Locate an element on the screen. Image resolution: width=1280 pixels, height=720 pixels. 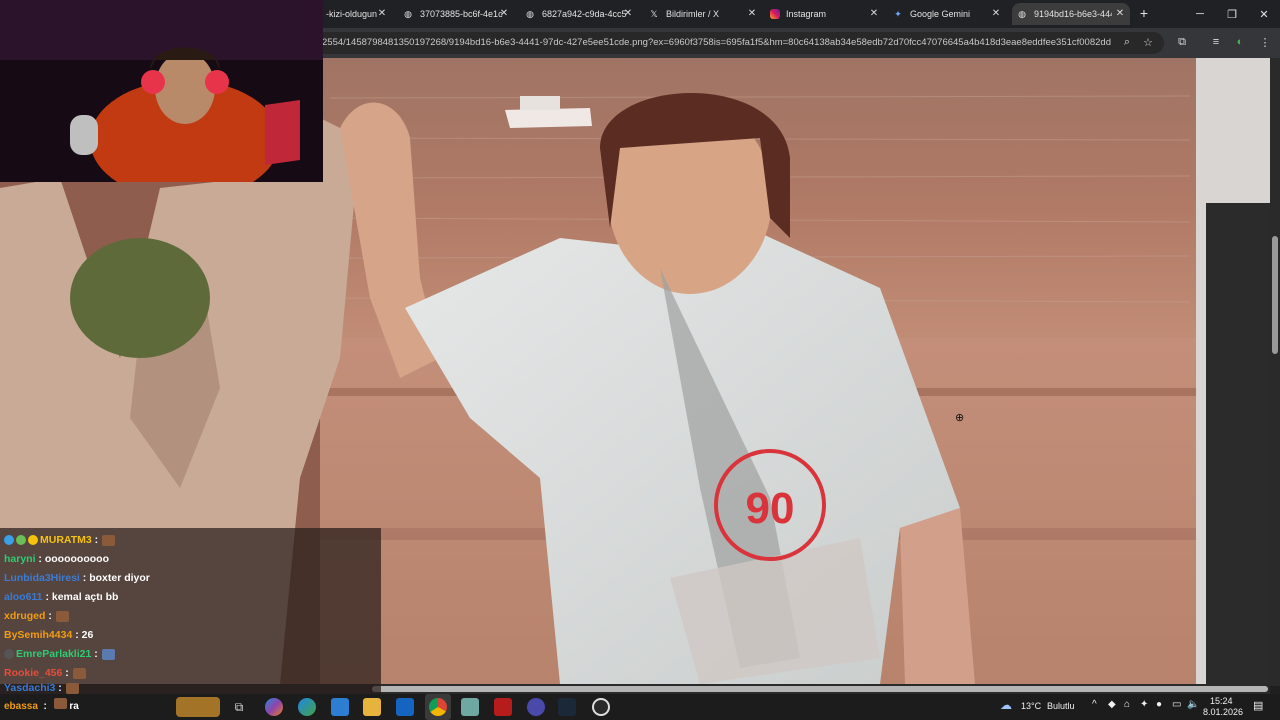
weather-temp: 13°C is located at coordinates (1031, 706).